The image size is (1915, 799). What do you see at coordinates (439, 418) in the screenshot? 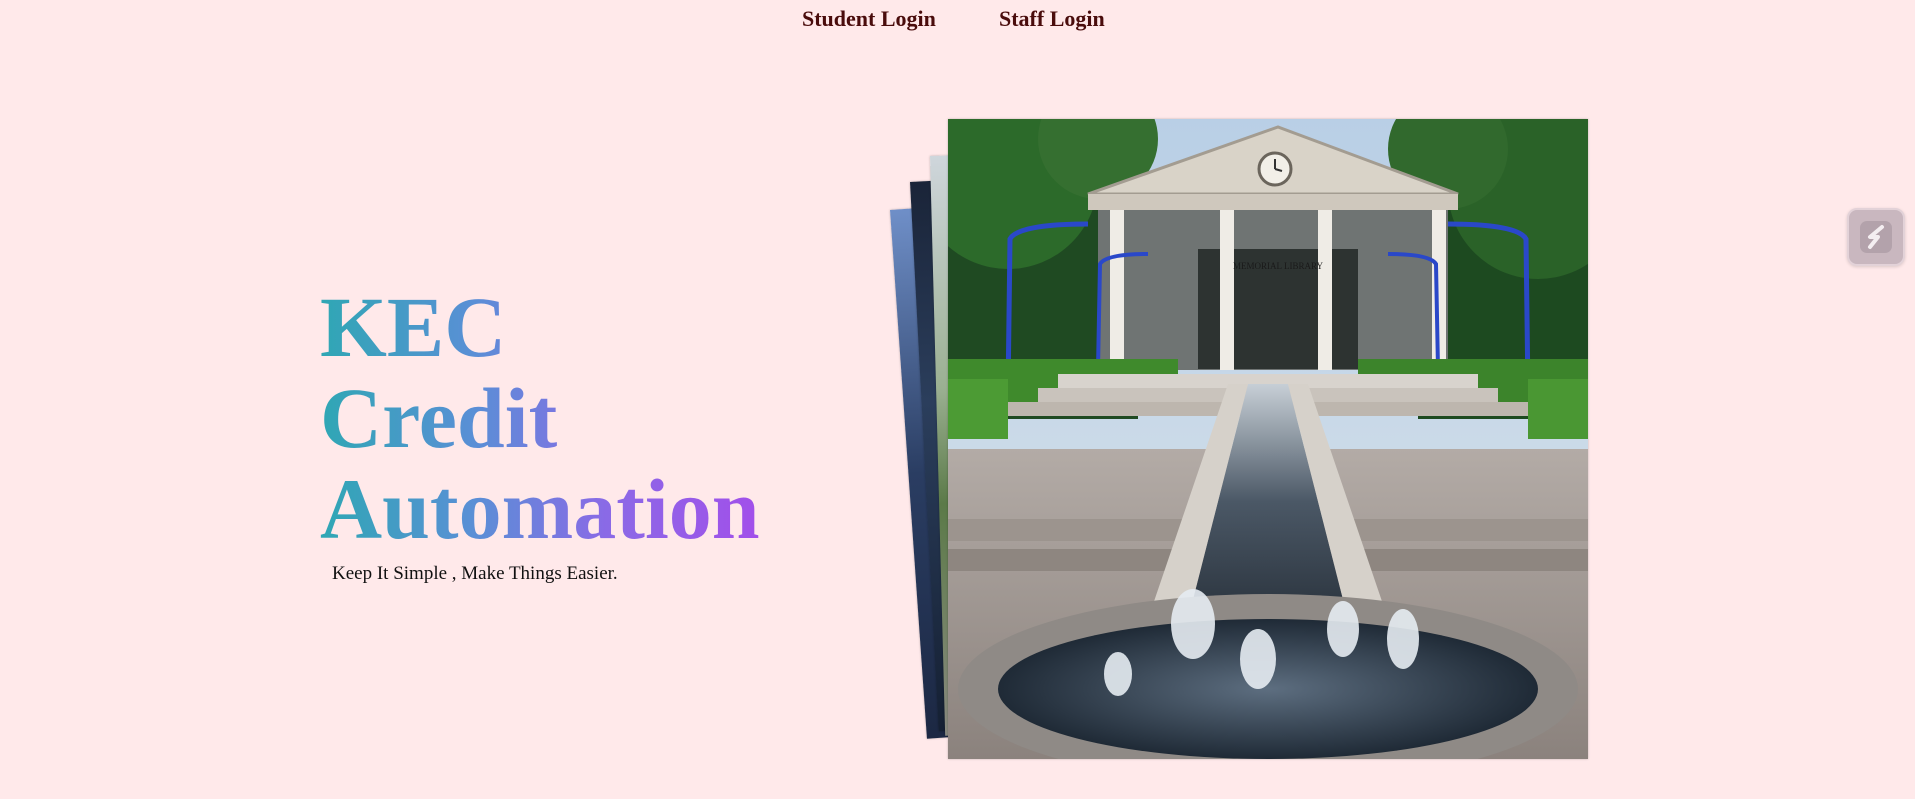
I see `hero-title-line-credit: Credit` at bounding box center [439, 418].